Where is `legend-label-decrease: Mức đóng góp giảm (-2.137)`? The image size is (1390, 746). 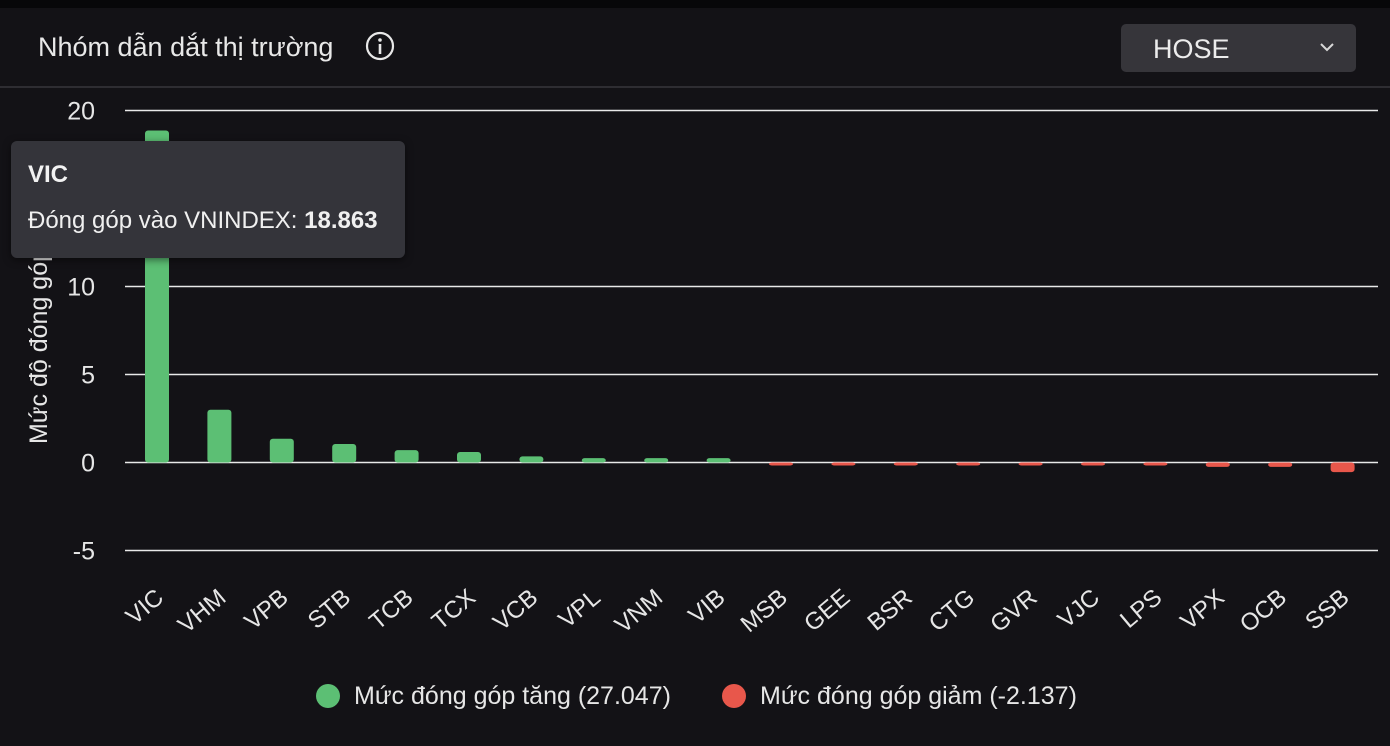 legend-label-decrease: Mức đóng góp giảm (-2.137) is located at coordinates (918, 696).